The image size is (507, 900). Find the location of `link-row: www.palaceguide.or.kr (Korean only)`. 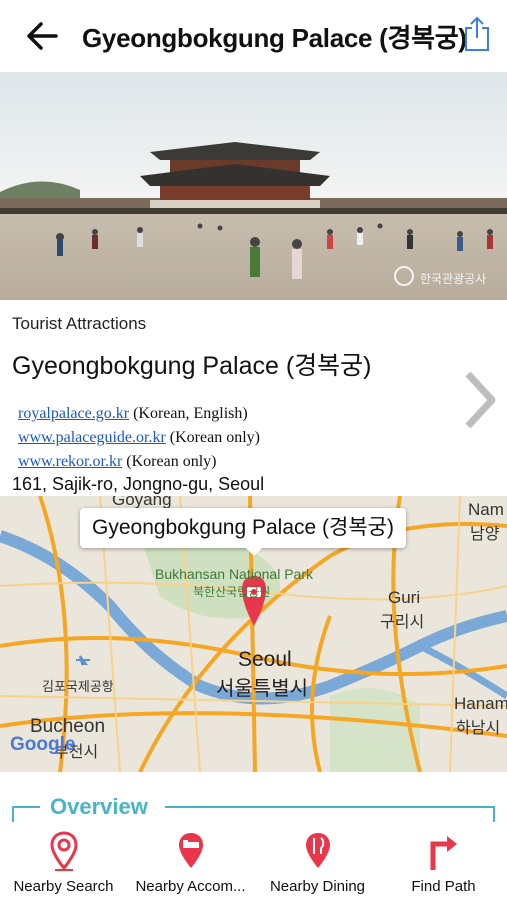

link-row: www.palaceguide.or.kr (Korean only) is located at coordinates (139, 438).